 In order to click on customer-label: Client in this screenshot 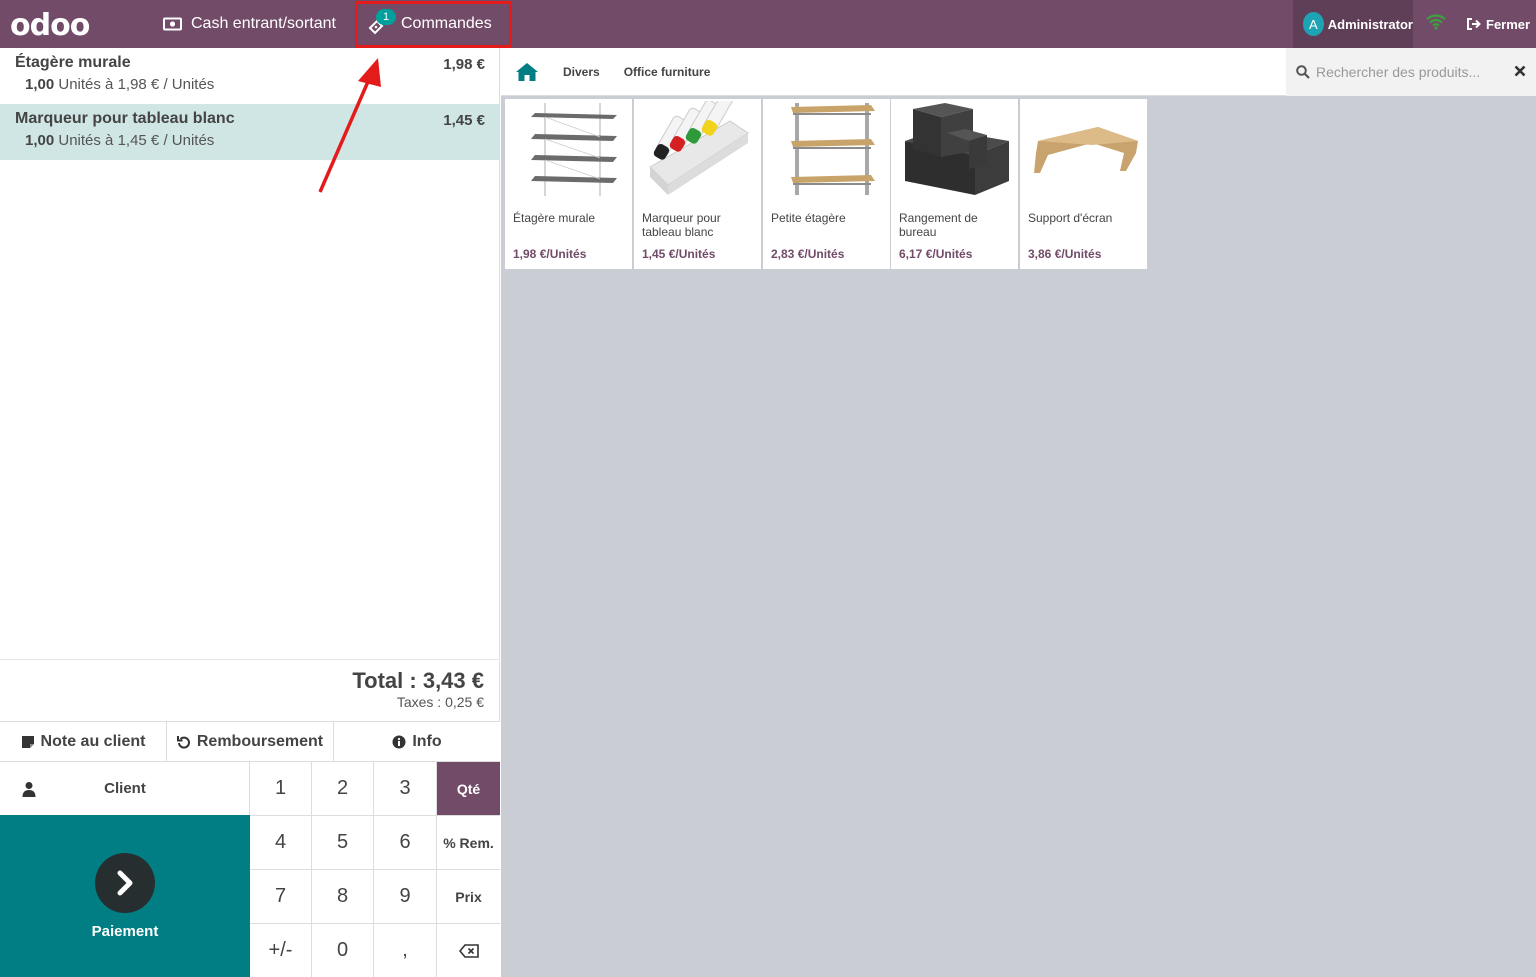, I will do `click(125, 788)`.